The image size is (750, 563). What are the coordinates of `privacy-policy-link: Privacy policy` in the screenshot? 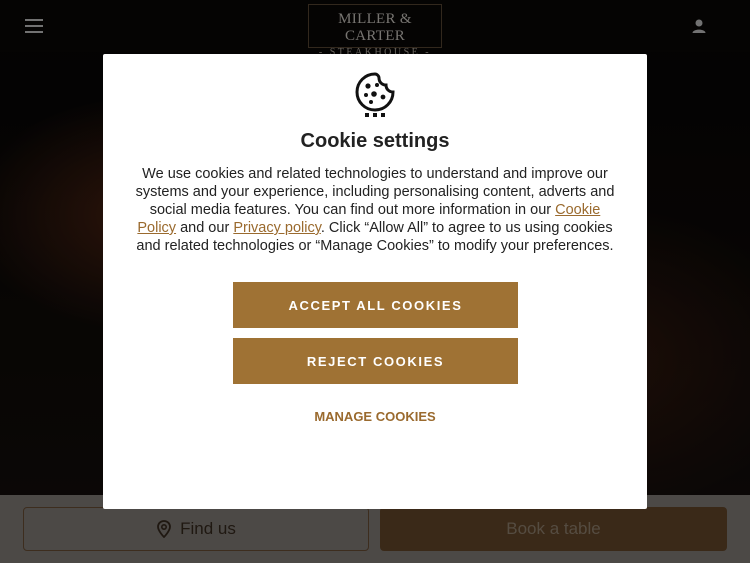 It's located at (277, 228).